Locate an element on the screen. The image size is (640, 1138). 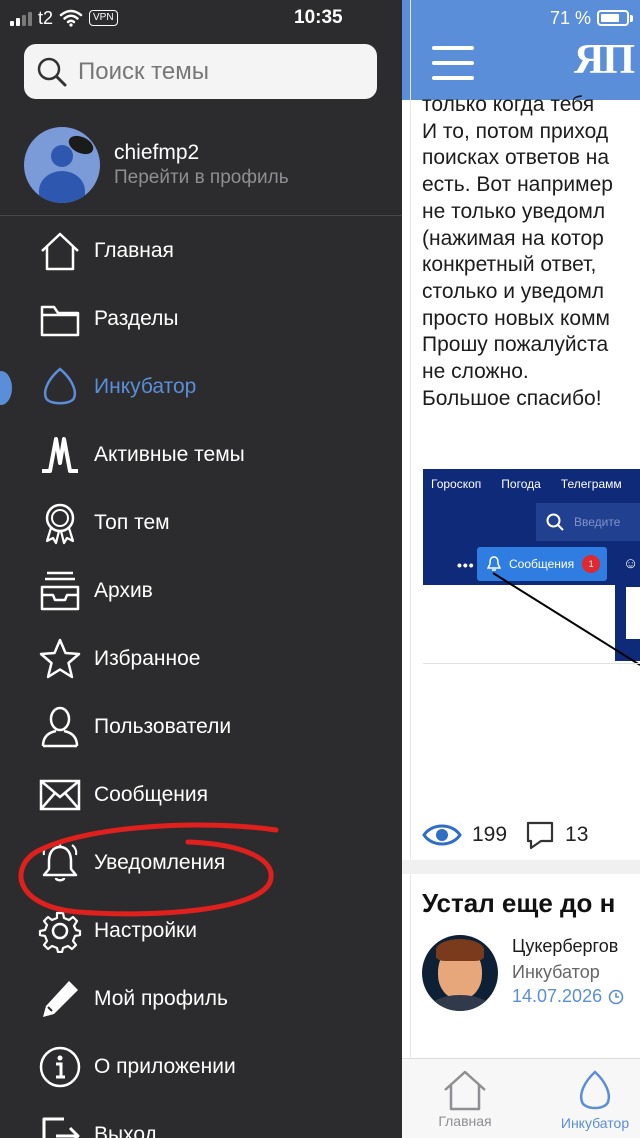
envelope-icon is located at coordinates (60, 795).